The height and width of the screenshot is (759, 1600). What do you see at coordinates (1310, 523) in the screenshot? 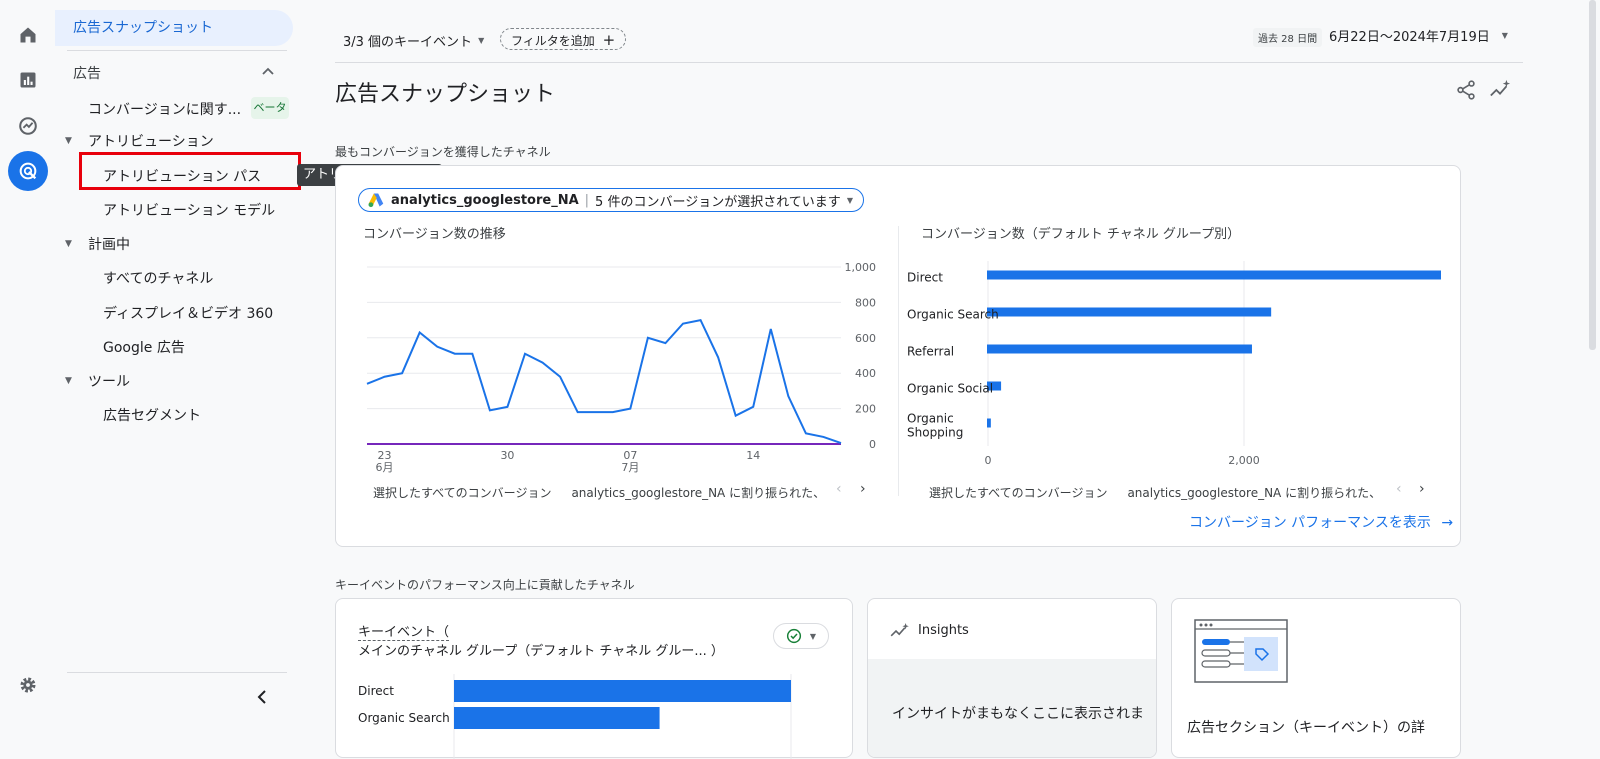
I see `view-performance-label: コンバージョン パフォーマンスを表示` at bounding box center [1310, 523].